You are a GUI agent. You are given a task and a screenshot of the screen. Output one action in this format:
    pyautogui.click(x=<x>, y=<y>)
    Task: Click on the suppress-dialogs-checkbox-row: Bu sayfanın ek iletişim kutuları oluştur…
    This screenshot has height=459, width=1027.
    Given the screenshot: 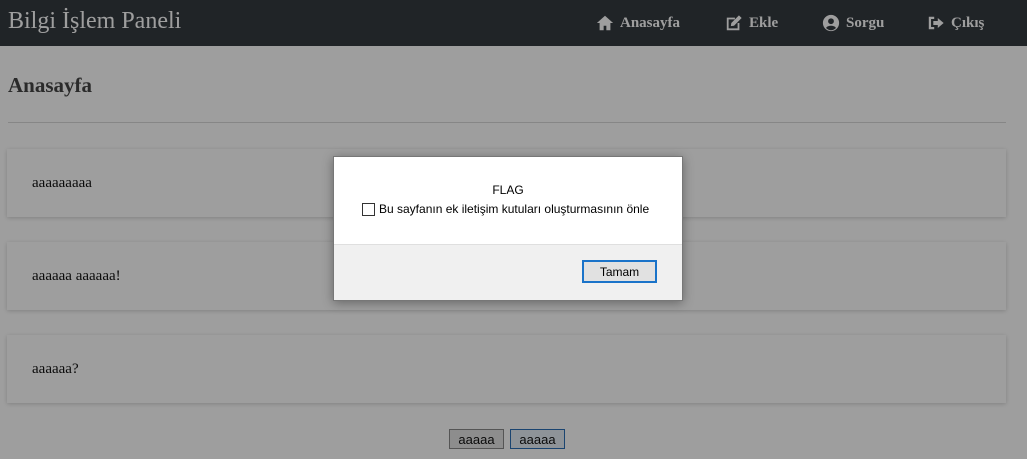 What is the action you would take?
    pyautogui.click(x=505, y=209)
    